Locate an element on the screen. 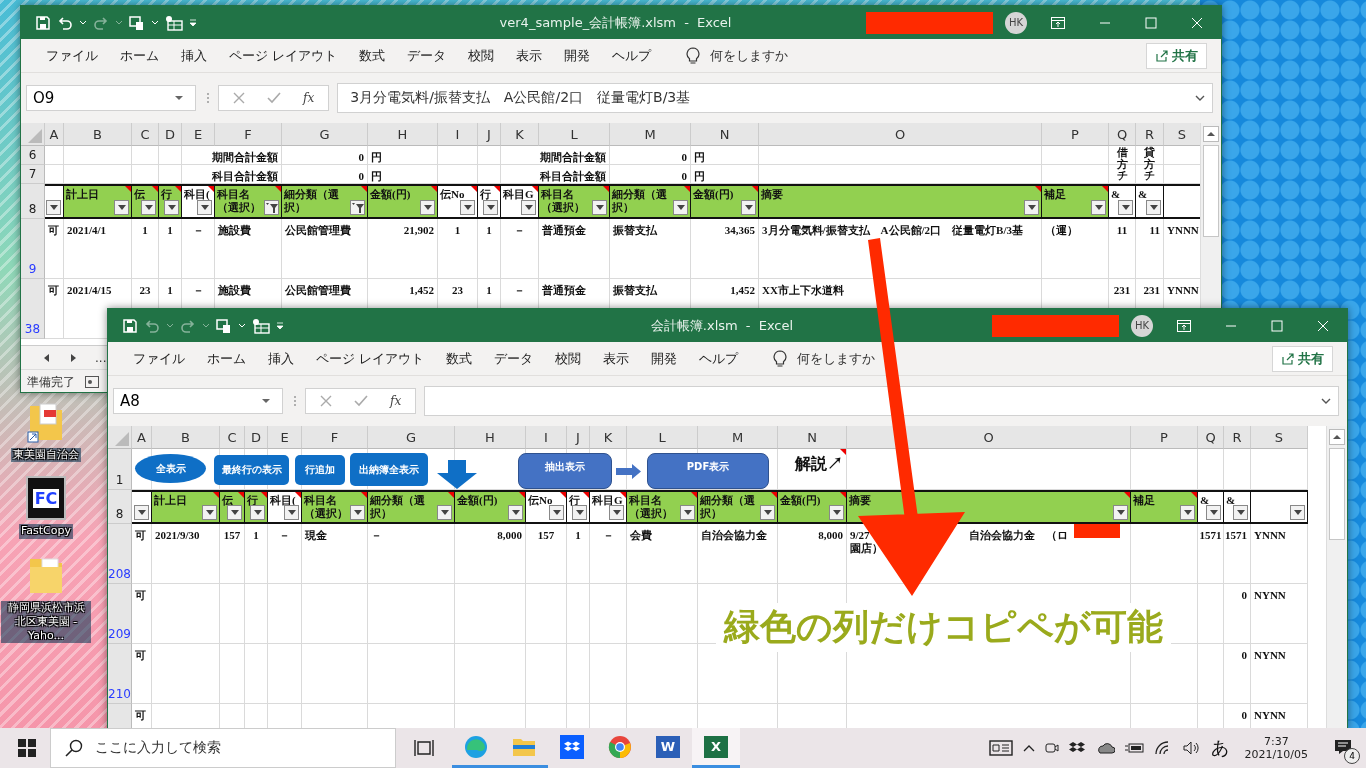 The height and width of the screenshot is (768, 1366). column-header: M is located at coordinates (738, 437).